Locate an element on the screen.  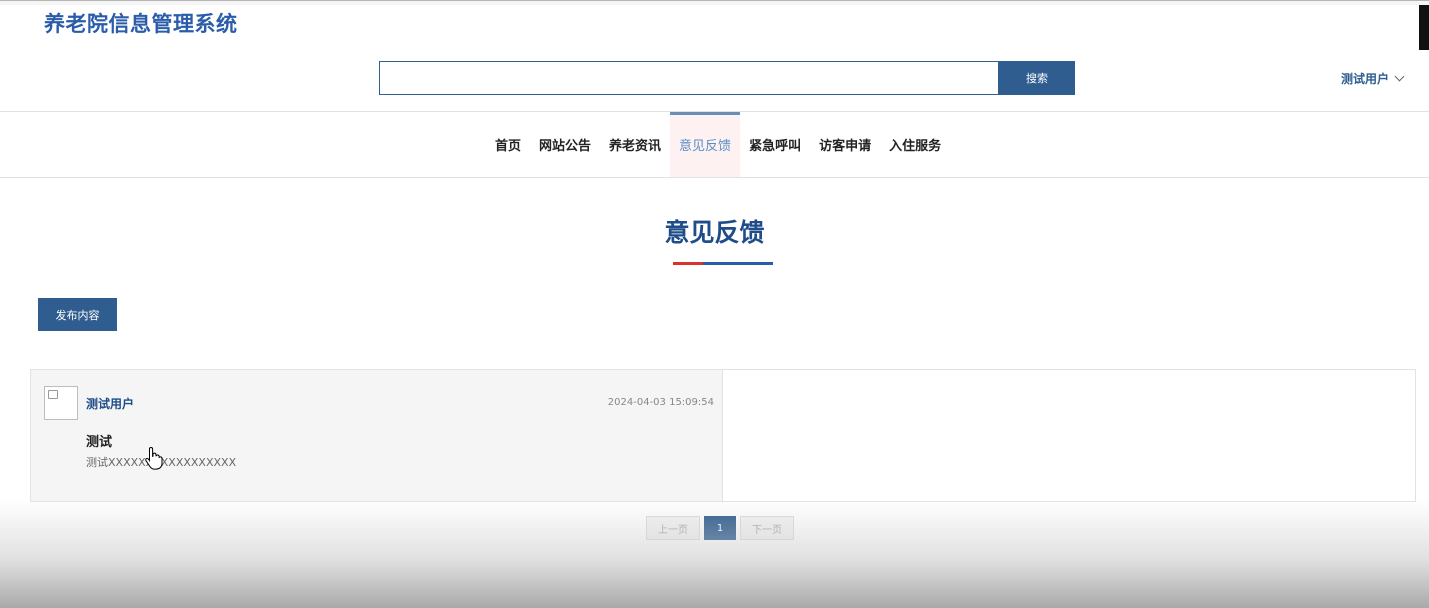
search-button: 搜索 is located at coordinates (1037, 78).